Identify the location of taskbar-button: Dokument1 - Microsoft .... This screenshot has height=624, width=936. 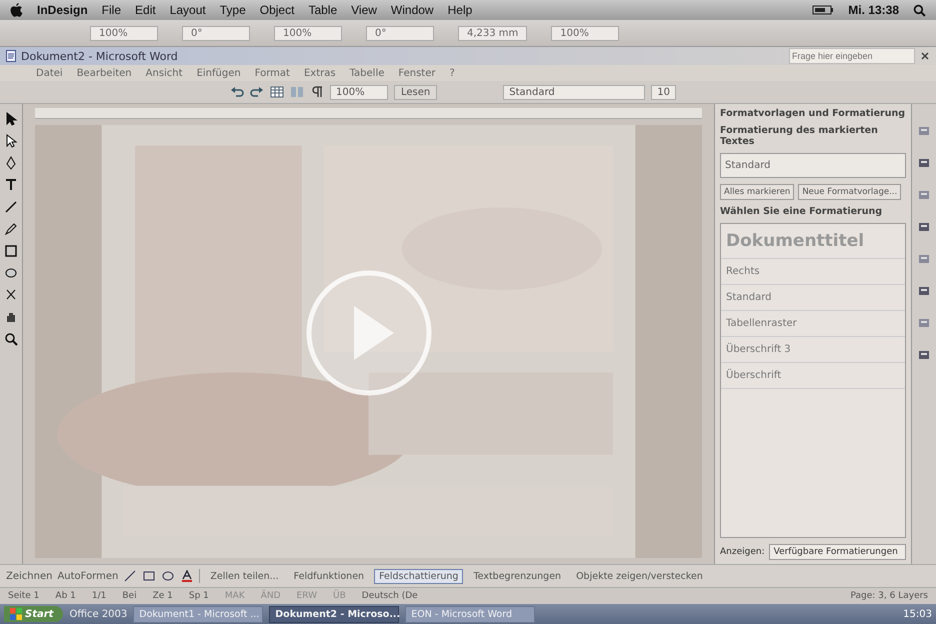
(198, 614).